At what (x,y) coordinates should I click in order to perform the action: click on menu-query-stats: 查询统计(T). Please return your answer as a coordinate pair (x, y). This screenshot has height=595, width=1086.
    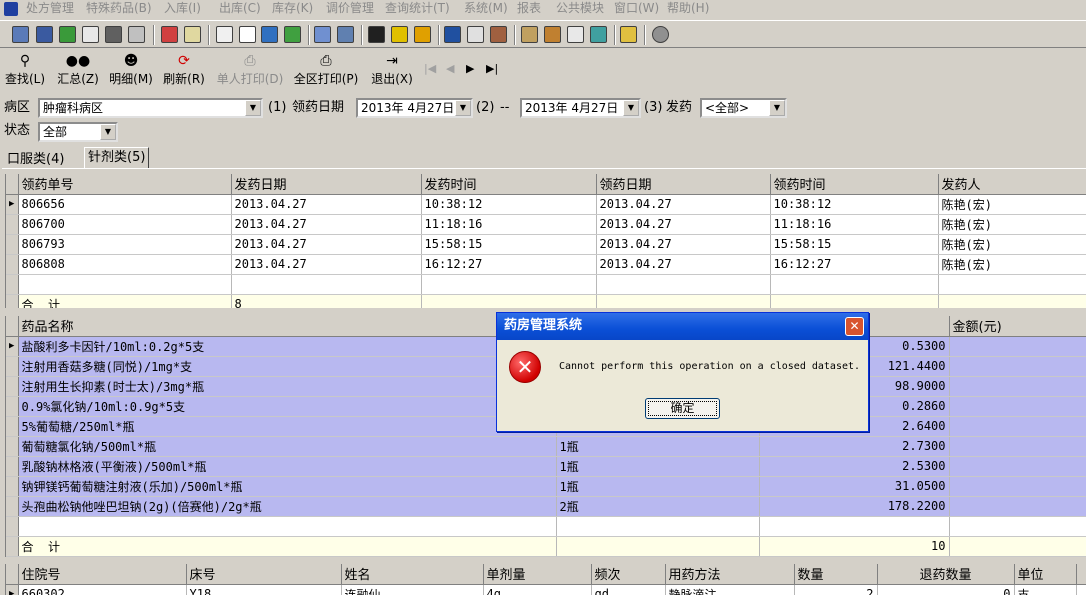
    Looking at the image, I should click on (417, 8).